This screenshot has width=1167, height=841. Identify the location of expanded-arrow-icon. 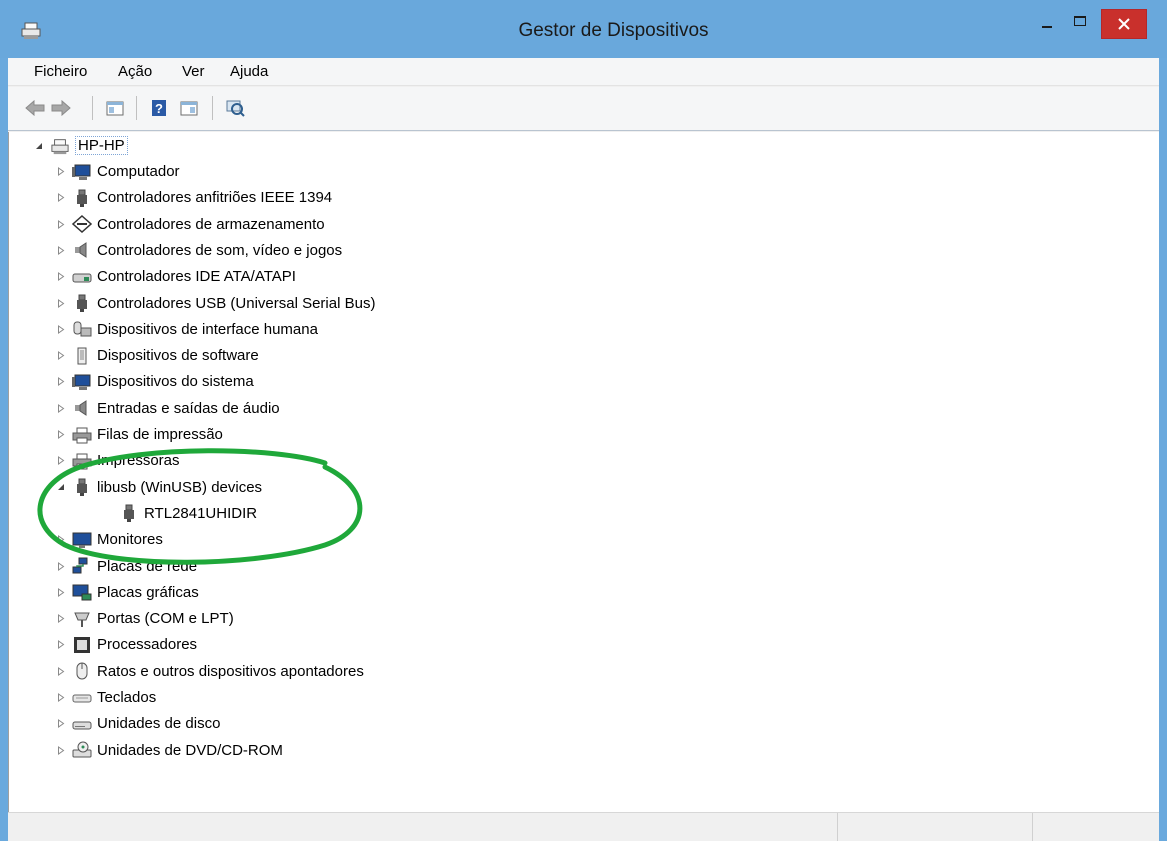
(39, 146).